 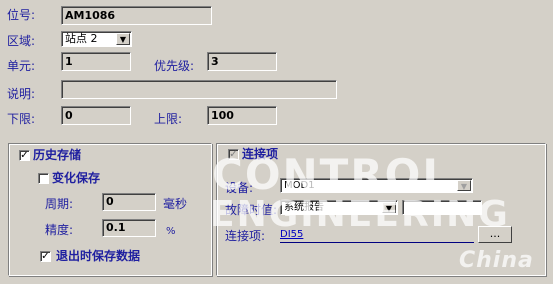 What do you see at coordinates (43, 178) in the screenshot?
I see `change-save-checkbox` at bounding box center [43, 178].